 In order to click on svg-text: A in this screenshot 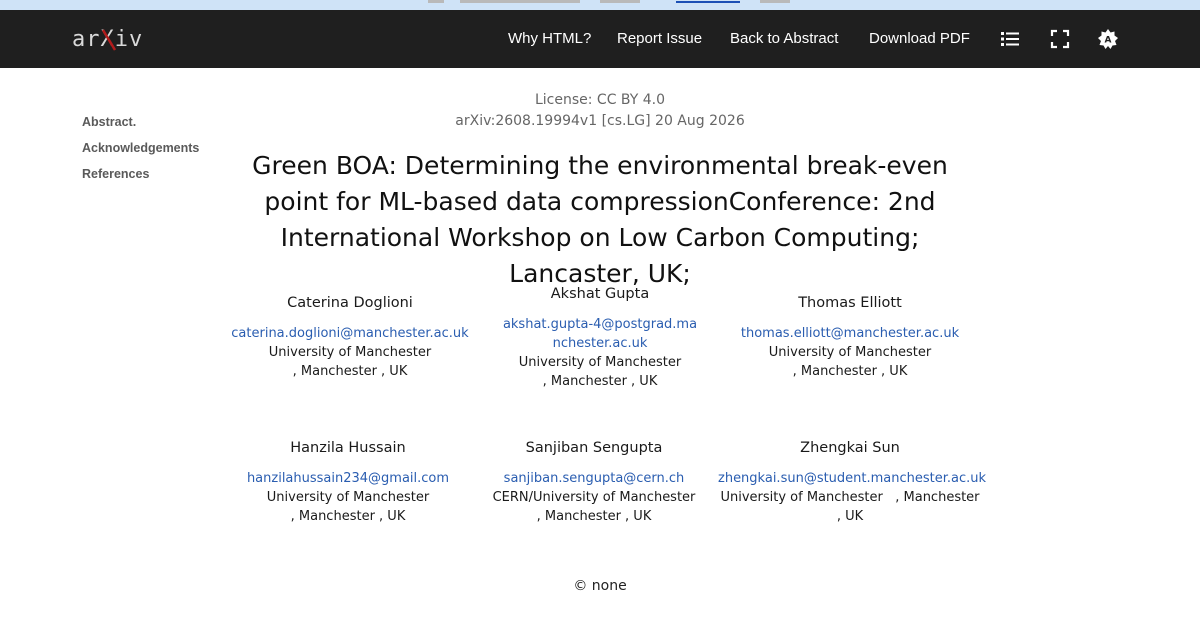, I will do `click(1108, 41)`.